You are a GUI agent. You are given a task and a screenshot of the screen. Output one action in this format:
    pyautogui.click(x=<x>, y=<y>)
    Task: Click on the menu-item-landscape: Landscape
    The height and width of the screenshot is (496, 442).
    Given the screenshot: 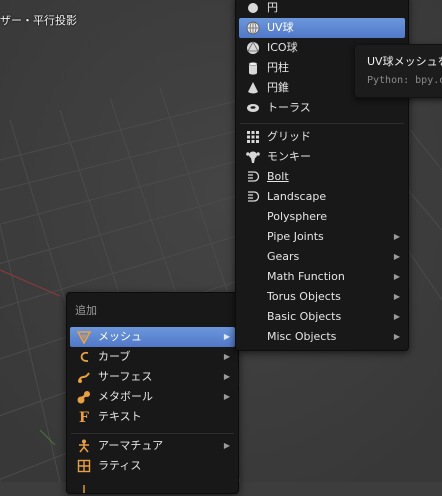 What is the action you would take?
    pyautogui.click(x=322, y=197)
    